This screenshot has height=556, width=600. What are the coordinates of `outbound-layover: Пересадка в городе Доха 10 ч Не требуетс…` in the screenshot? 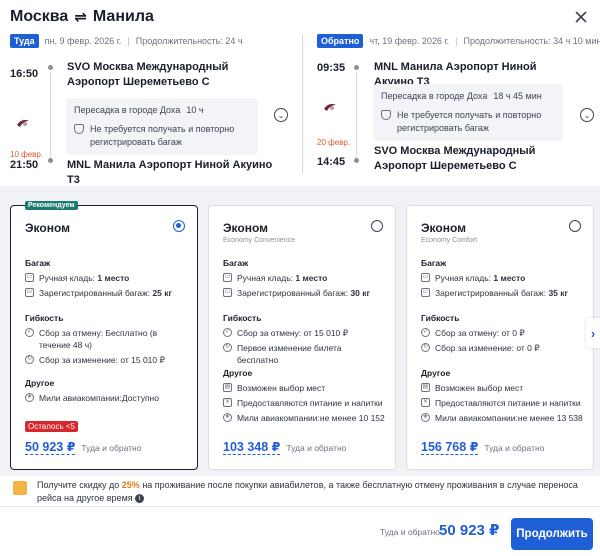 It's located at (162, 126).